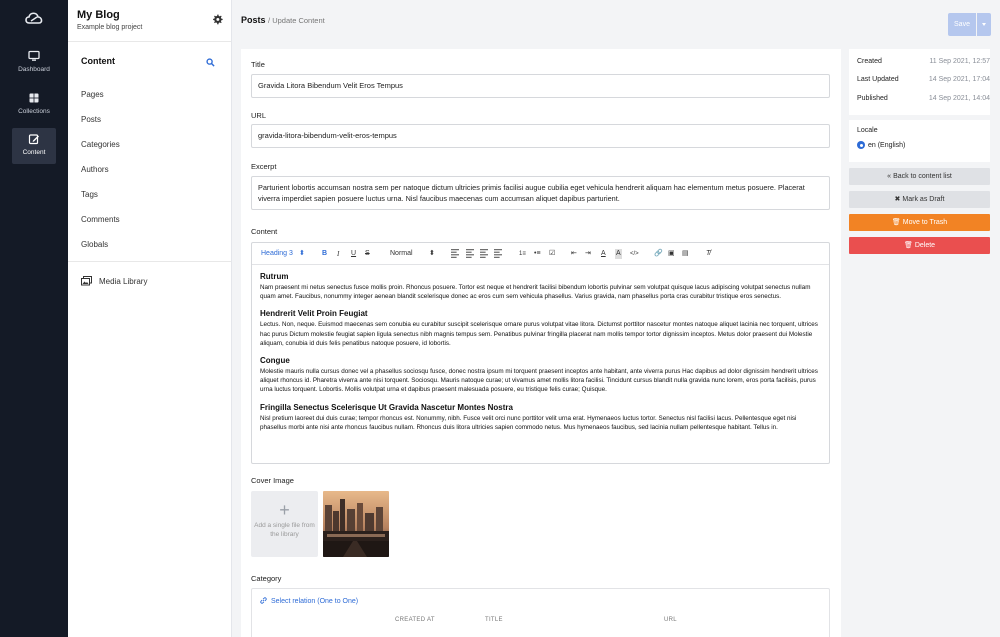  Describe the element at coordinates (867, 130) in the screenshot. I see `locale-label: Locale` at that location.